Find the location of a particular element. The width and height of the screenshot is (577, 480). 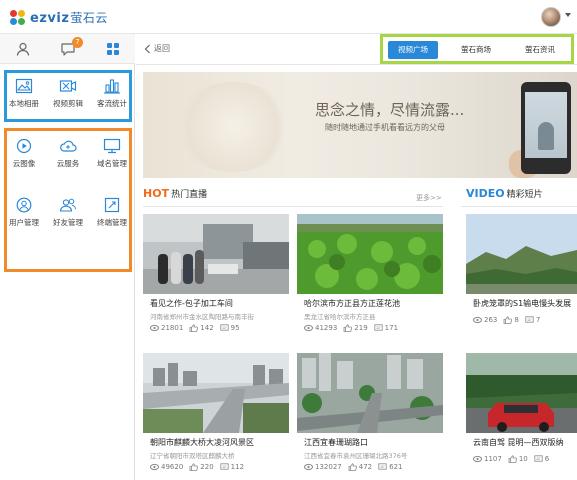

likes-stat: 472 is located at coordinates (360, 467).